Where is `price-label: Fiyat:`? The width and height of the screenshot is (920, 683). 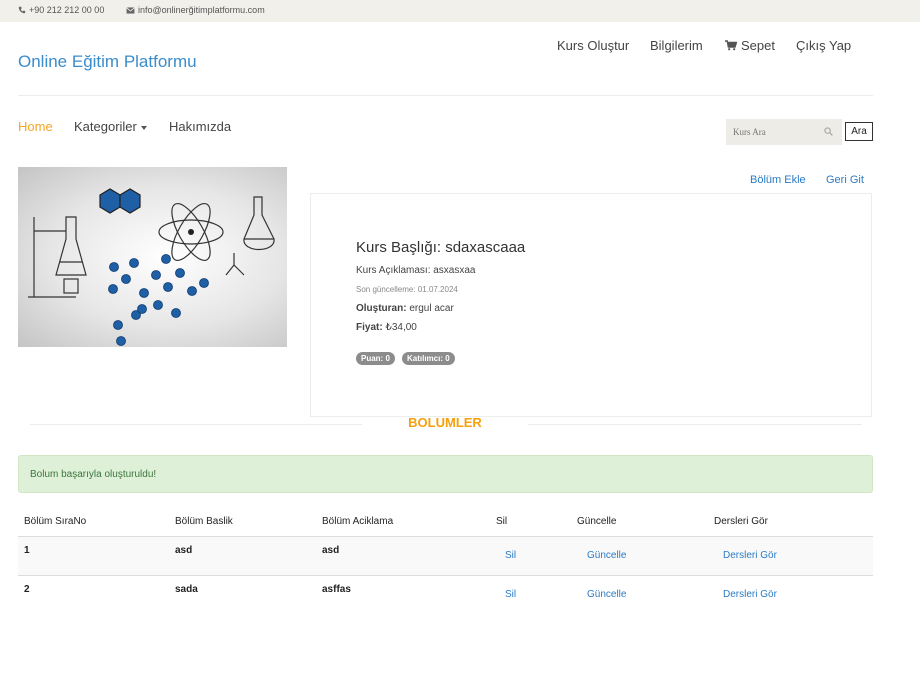 price-label: Fiyat: is located at coordinates (369, 327).